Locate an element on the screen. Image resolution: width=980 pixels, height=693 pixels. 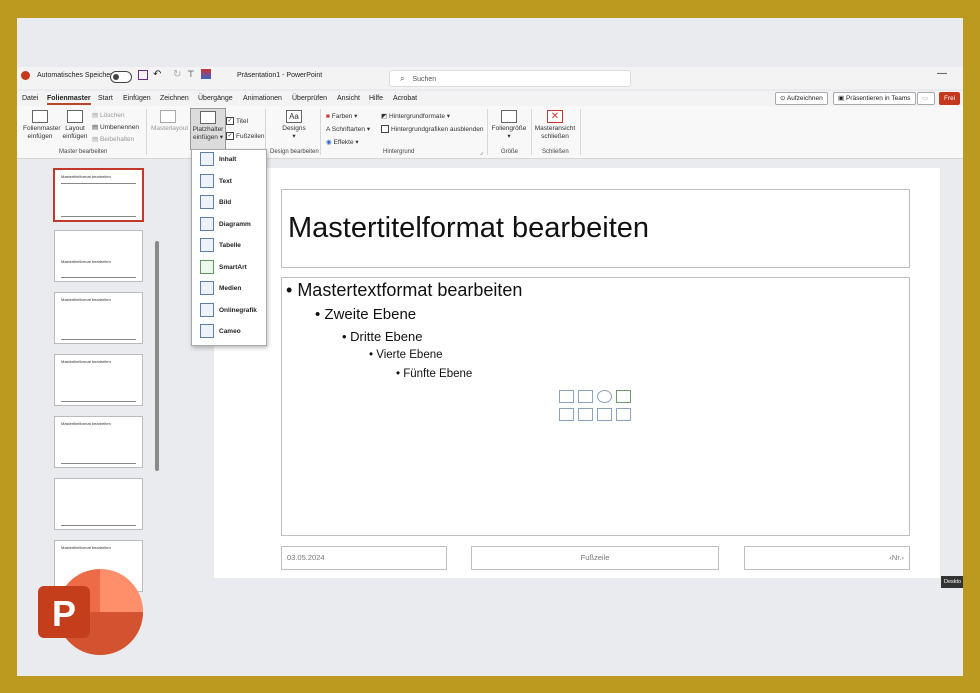
record-label: Aufzeichnen is located at coordinates (804, 98).